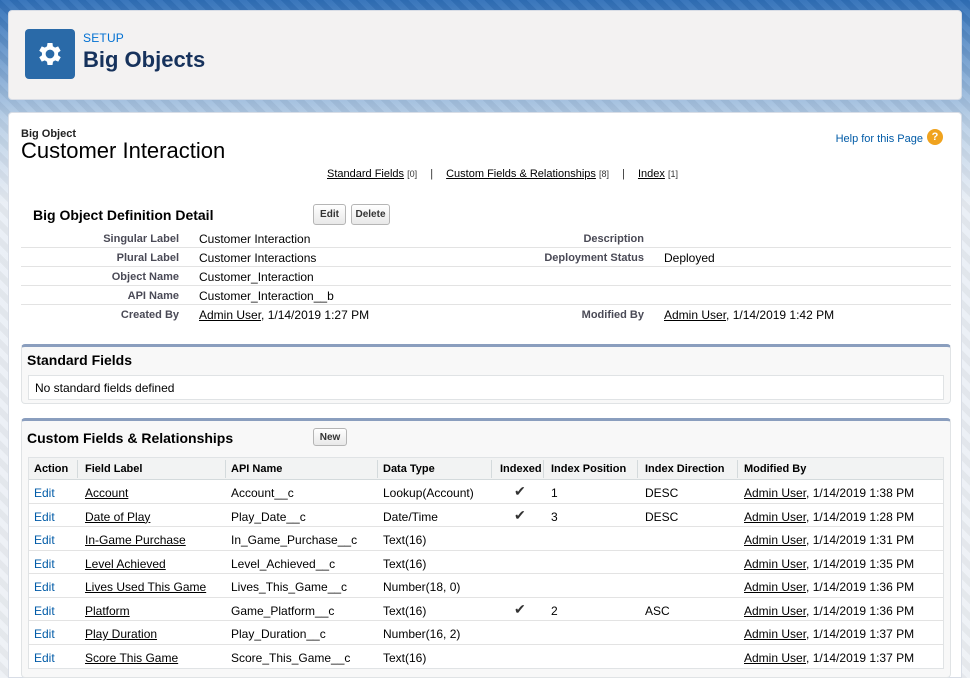 Image resolution: width=970 pixels, height=678 pixels. What do you see at coordinates (612, 315) in the screenshot?
I see `modified-by-label: Modified By` at bounding box center [612, 315].